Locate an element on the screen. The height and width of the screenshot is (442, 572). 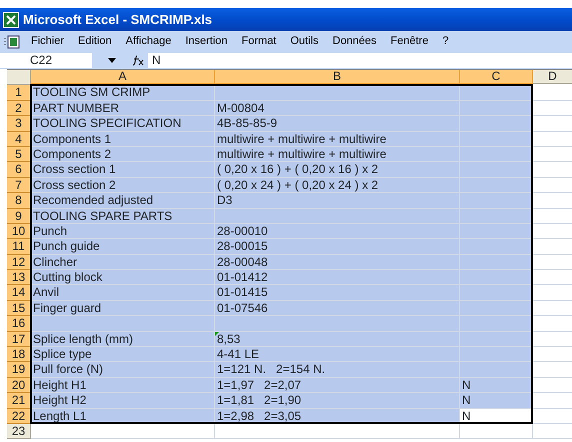
table-cell: Splice length (mm) is located at coordinates (123, 340).